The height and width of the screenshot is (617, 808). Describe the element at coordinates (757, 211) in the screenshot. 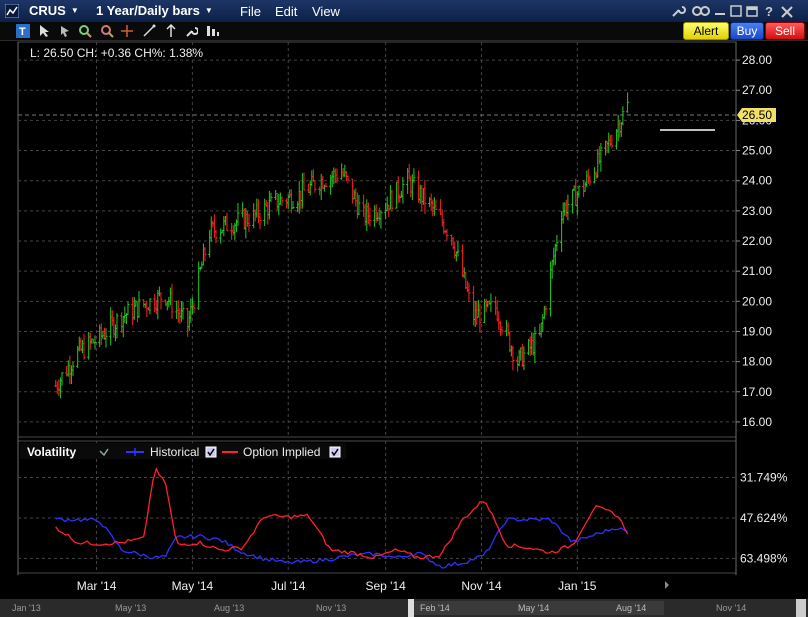

I see `y-tick-label: 23.00` at that location.